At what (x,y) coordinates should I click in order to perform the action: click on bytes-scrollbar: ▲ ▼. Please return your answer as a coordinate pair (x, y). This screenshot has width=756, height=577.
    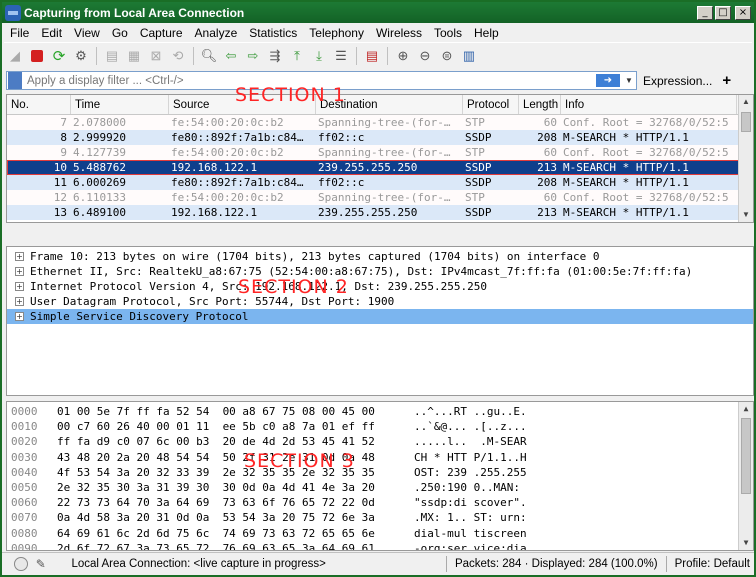
    Looking at the image, I should click on (745, 476).